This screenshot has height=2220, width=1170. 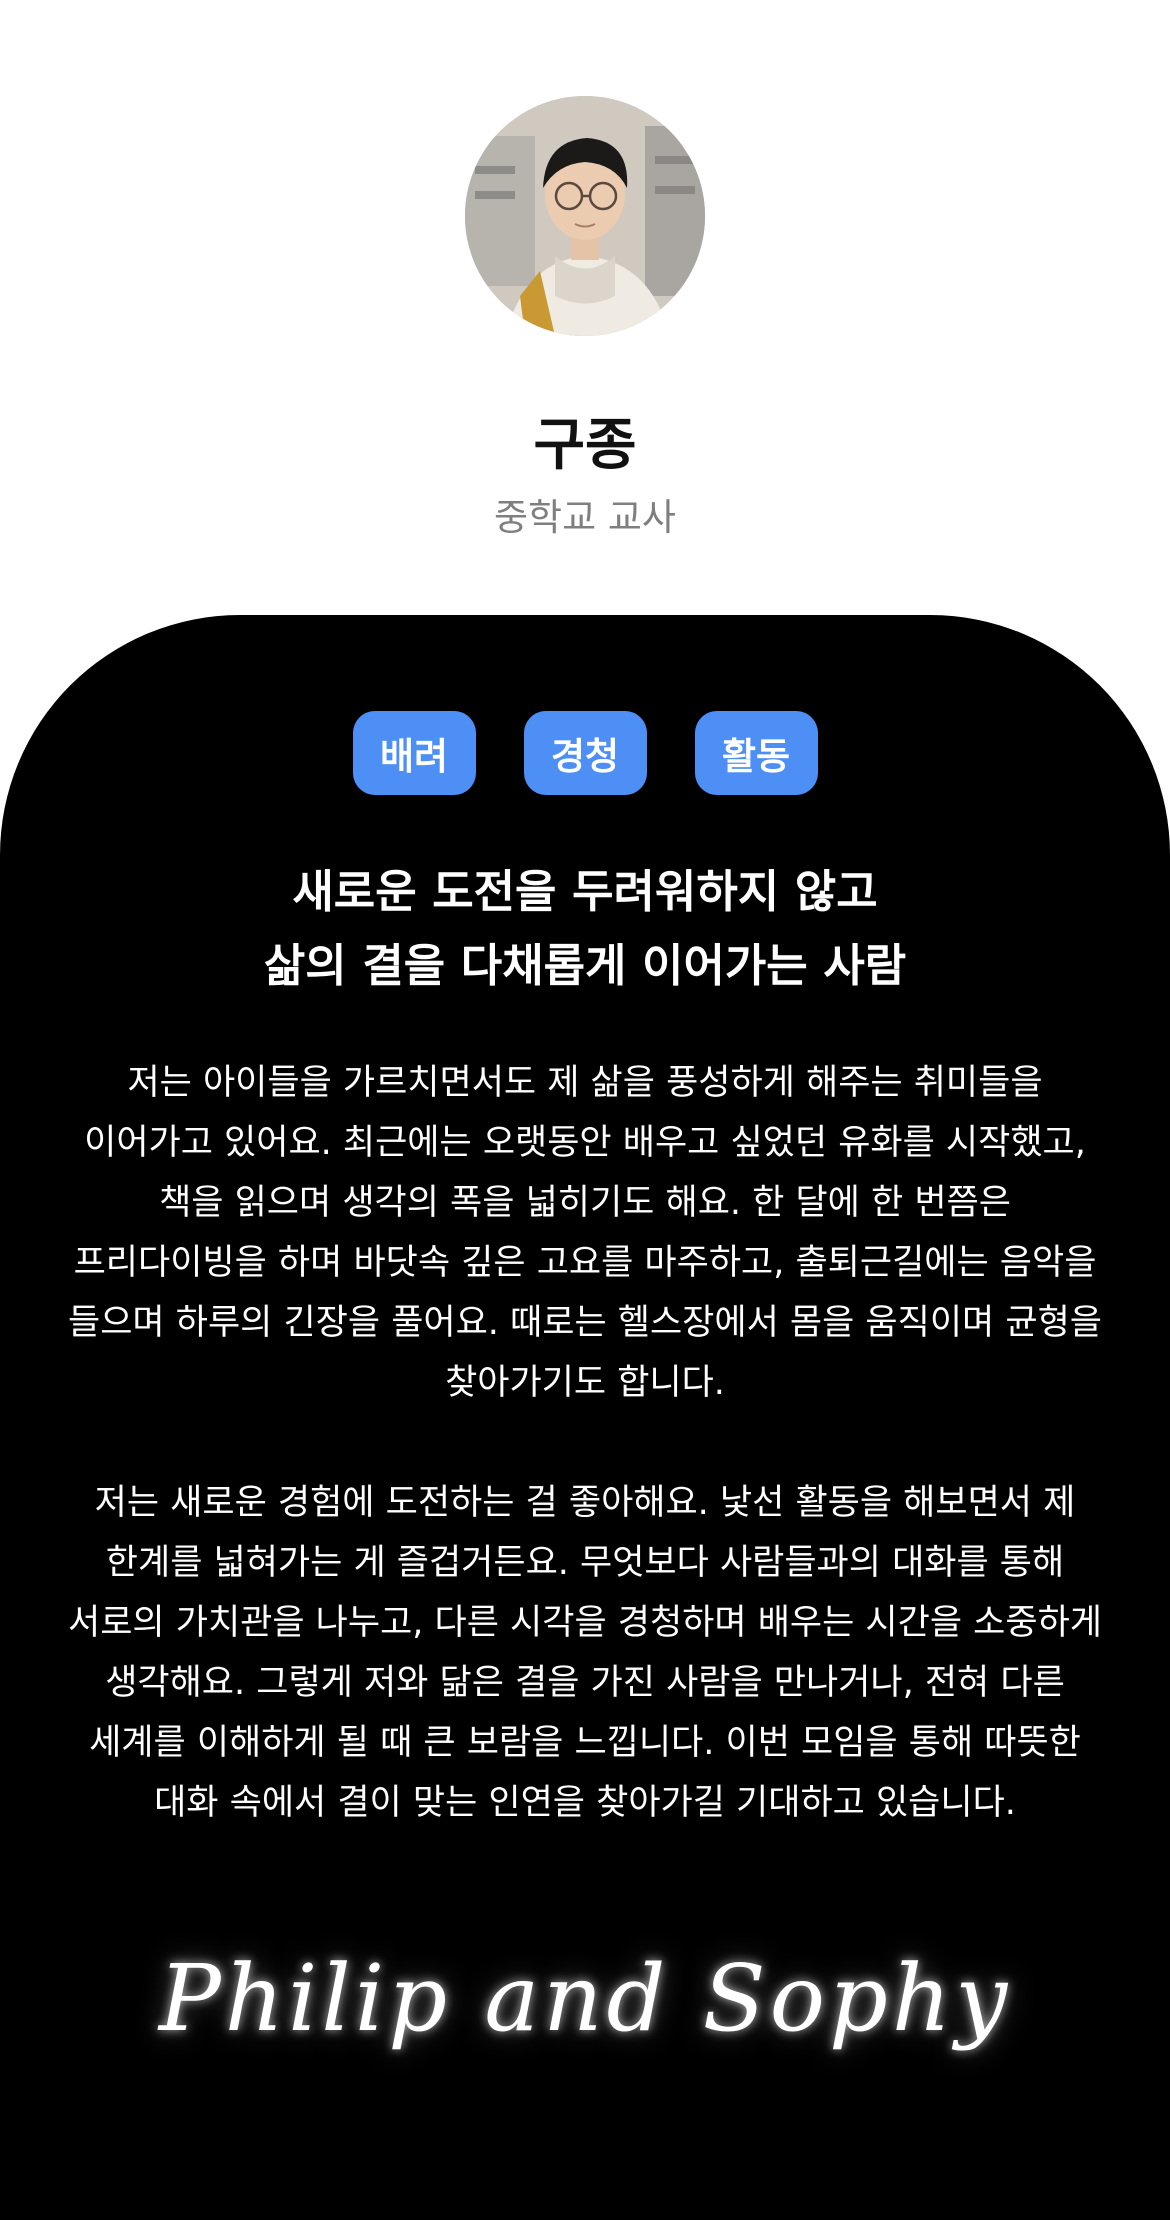 What do you see at coordinates (585, 1998) in the screenshot?
I see `signature-logo: Philip and Sophy` at bounding box center [585, 1998].